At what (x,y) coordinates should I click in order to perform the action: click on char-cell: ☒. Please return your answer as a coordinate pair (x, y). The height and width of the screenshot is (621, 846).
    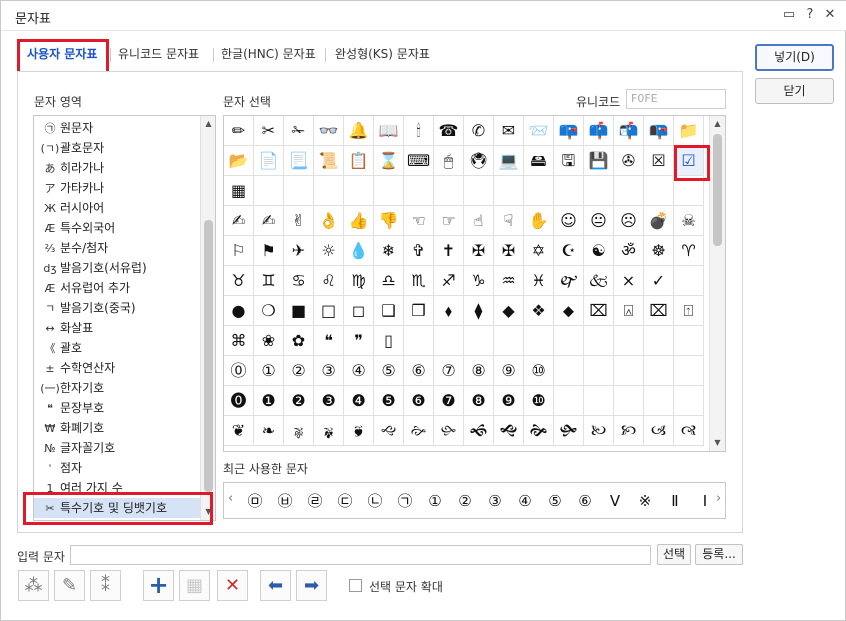
    Looking at the image, I should click on (659, 161).